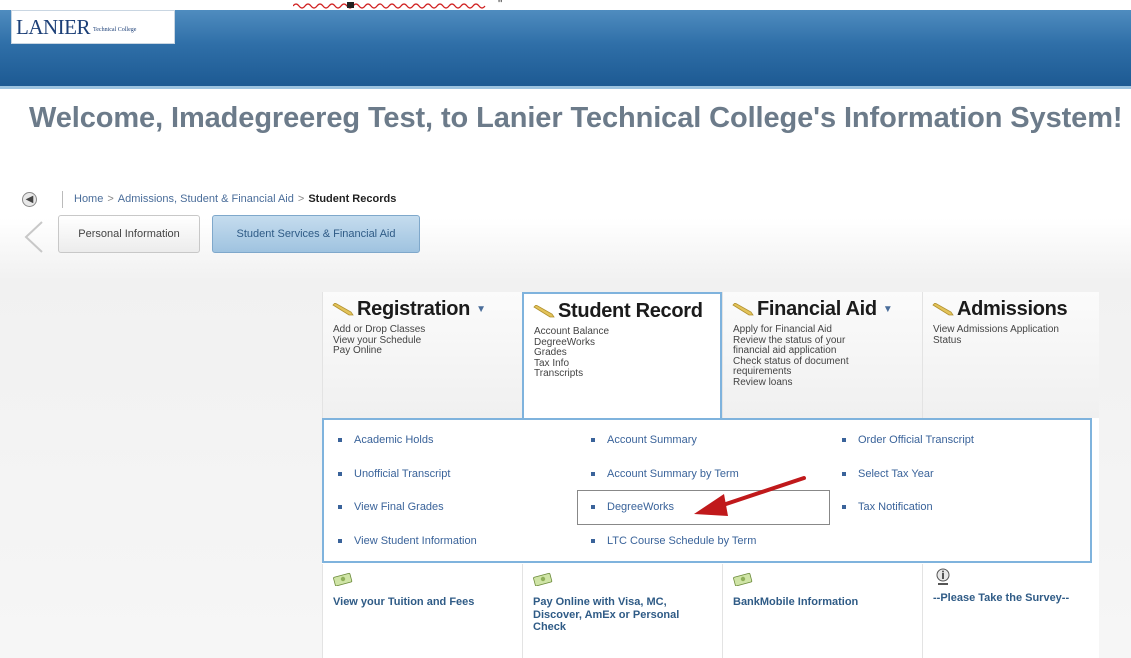 This screenshot has width=1131, height=658. What do you see at coordinates (550, 352) in the screenshot?
I see `category-line: Grades` at bounding box center [550, 352].